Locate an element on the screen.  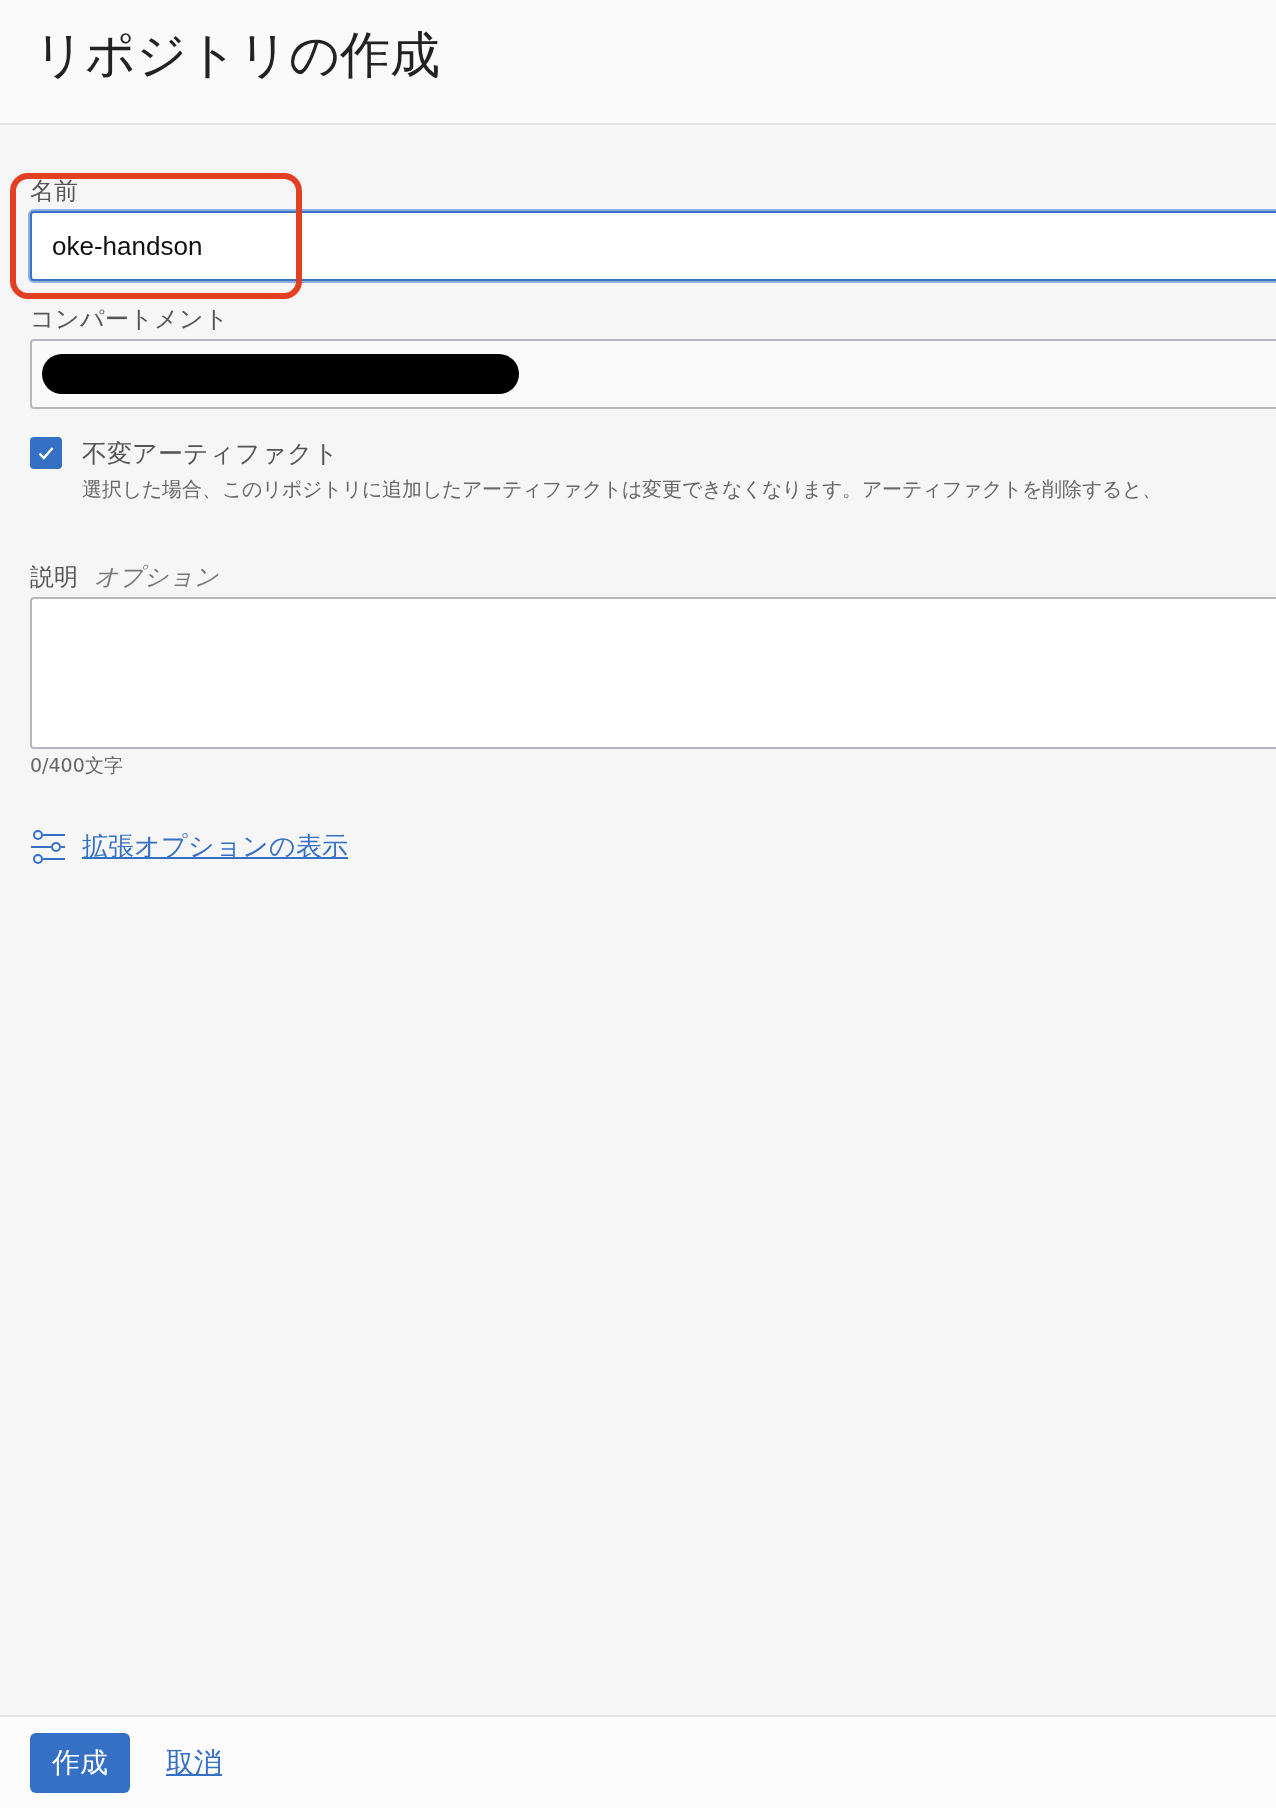
create-button: 作成 is located at coordinates (80, 1762).